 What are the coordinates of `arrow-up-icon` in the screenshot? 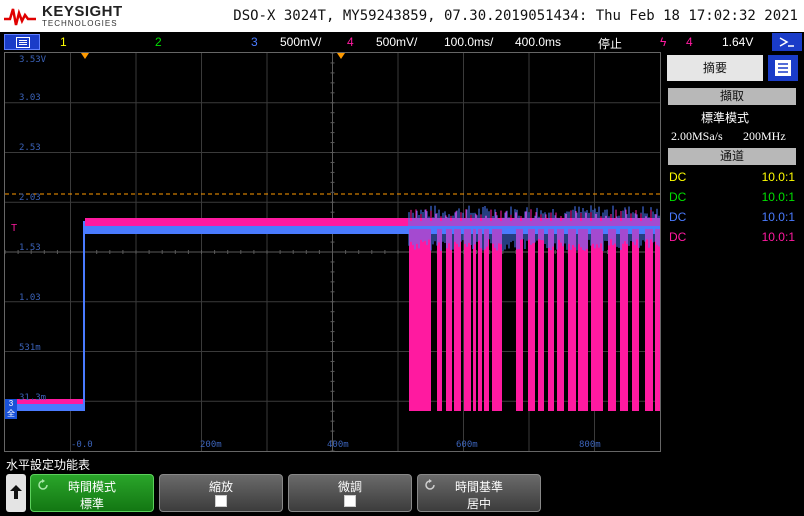 It's located at (16, 492).